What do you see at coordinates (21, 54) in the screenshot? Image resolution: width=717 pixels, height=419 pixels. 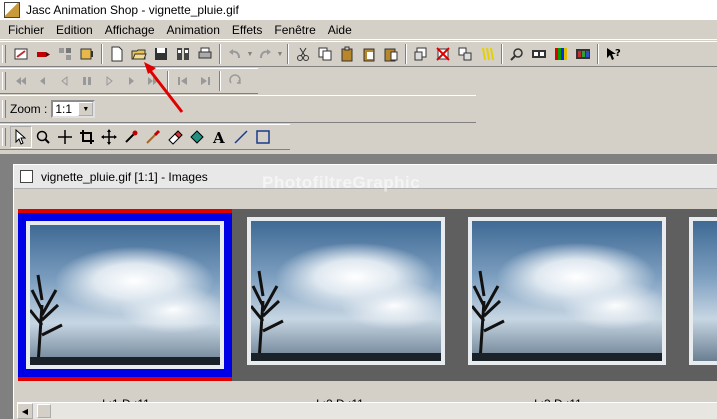 I see `animation-wizard-icon` at bounding box center [21, 54].